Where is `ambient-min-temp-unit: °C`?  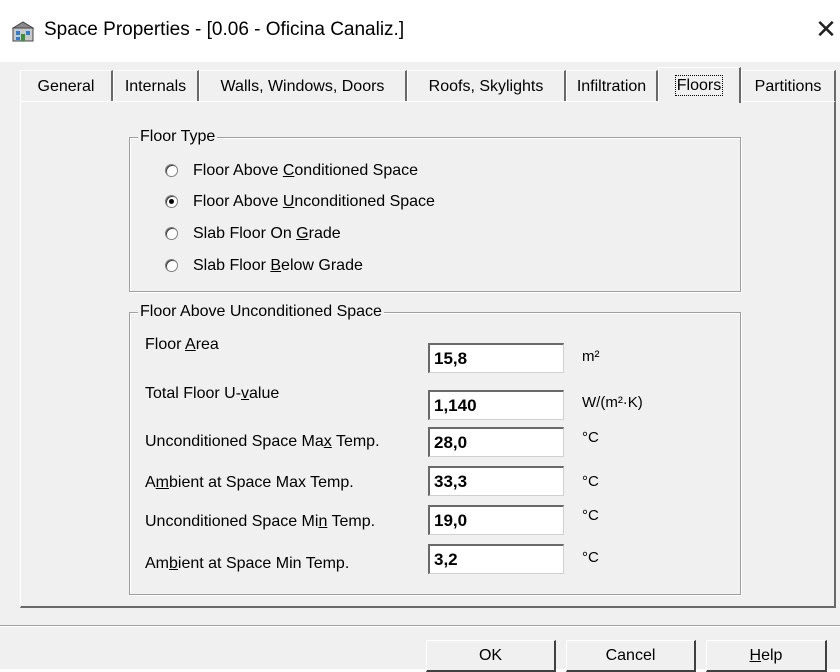
ambient-min-temp-unit: °C is located at coordinates (590, 557).